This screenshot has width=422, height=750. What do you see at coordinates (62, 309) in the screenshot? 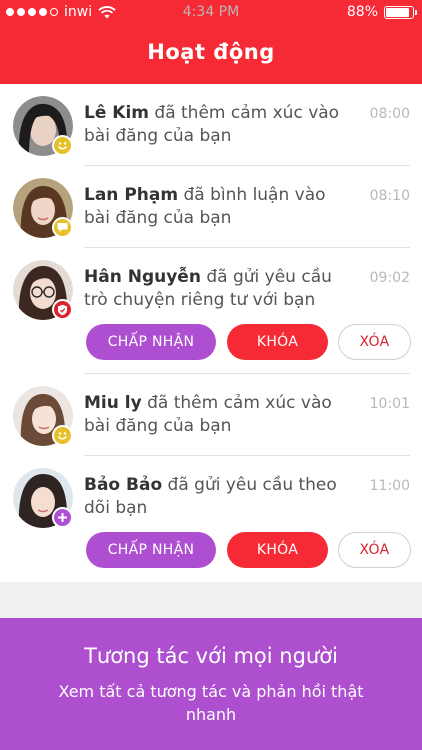
I see `shield-icon` at bounding box center [62, 309].